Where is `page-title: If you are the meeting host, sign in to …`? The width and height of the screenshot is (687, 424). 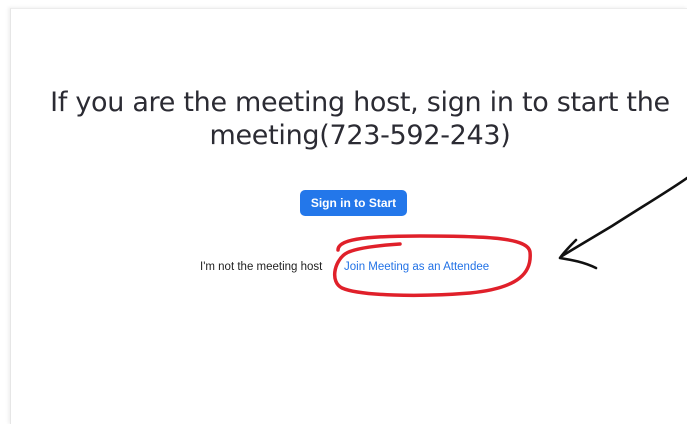
page-title: If you are the meeting host, sign in to … is located at coordinates (360, 119).